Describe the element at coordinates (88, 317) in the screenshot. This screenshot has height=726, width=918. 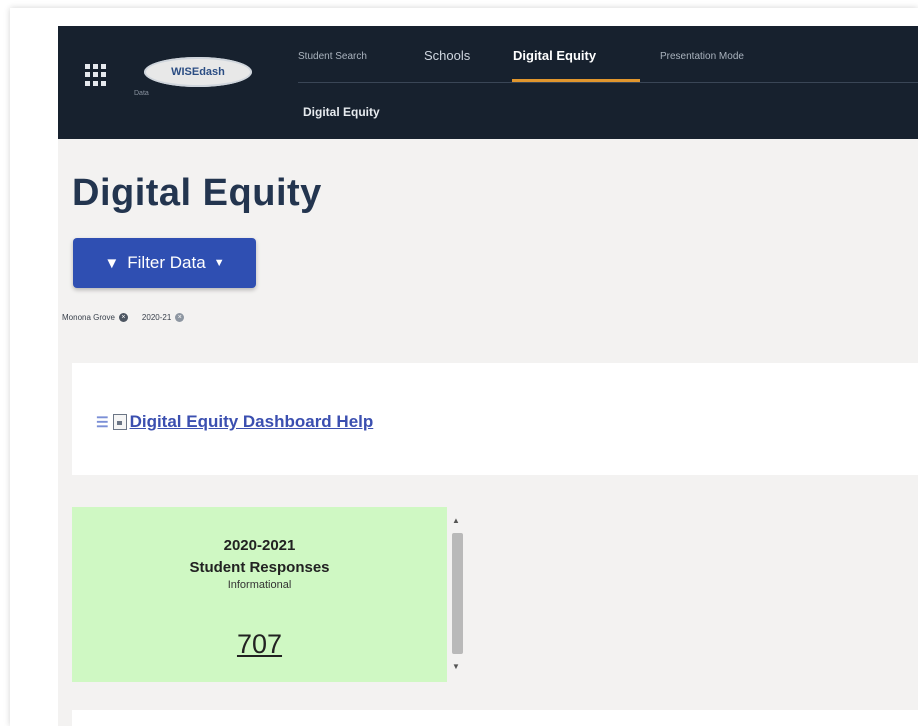
I see `filter-chip-label: Monona Grove` at that location.